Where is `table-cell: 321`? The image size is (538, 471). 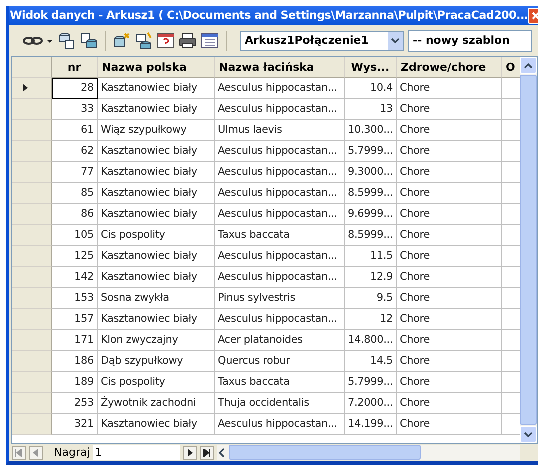
table-cell: 321 is located at coordinates (75, 424).